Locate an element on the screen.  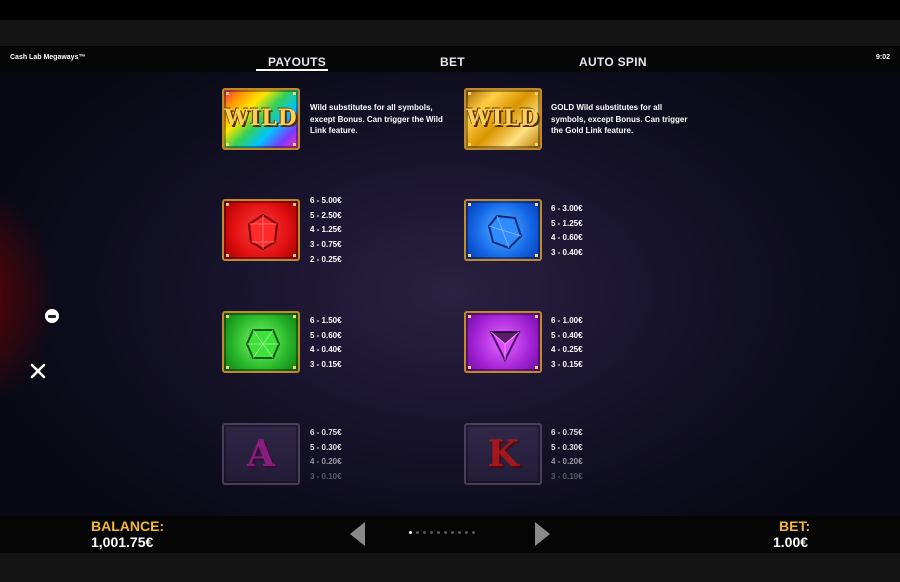
game-title: Cash Lab Megaways™ is located at coordinates (48, 57).